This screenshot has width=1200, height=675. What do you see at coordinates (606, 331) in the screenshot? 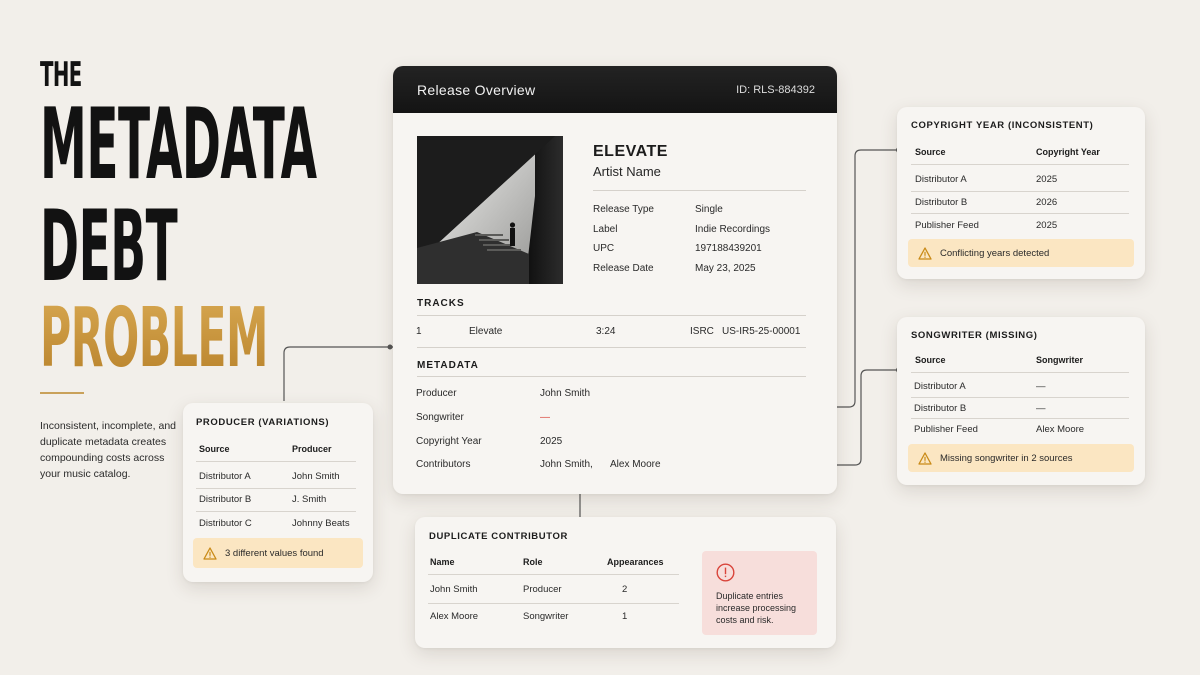
I see `track-duration: 3:24` at bounding box center [606, 331].